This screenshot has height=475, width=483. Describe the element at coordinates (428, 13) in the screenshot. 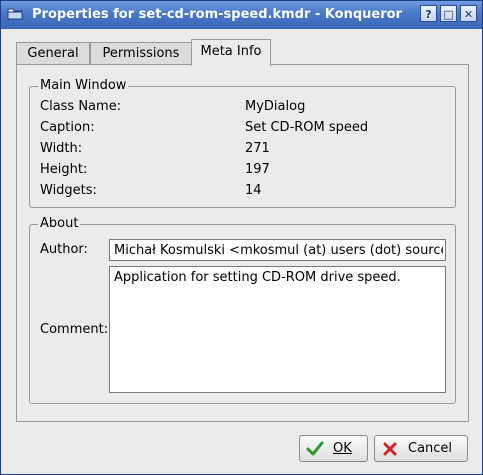

I see `help-button: ?` at that location.